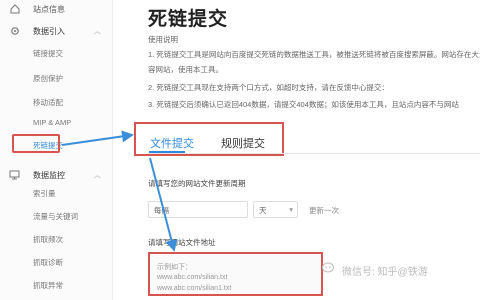 The height and width of the screenshot is (300, 480). Describe the element at coordinates (268, 87) in the screenshot. I see `desc-line: 2. 死链提交工具现在支持两个口方式，如超时支持，请在反馈中心提交：` at that location.